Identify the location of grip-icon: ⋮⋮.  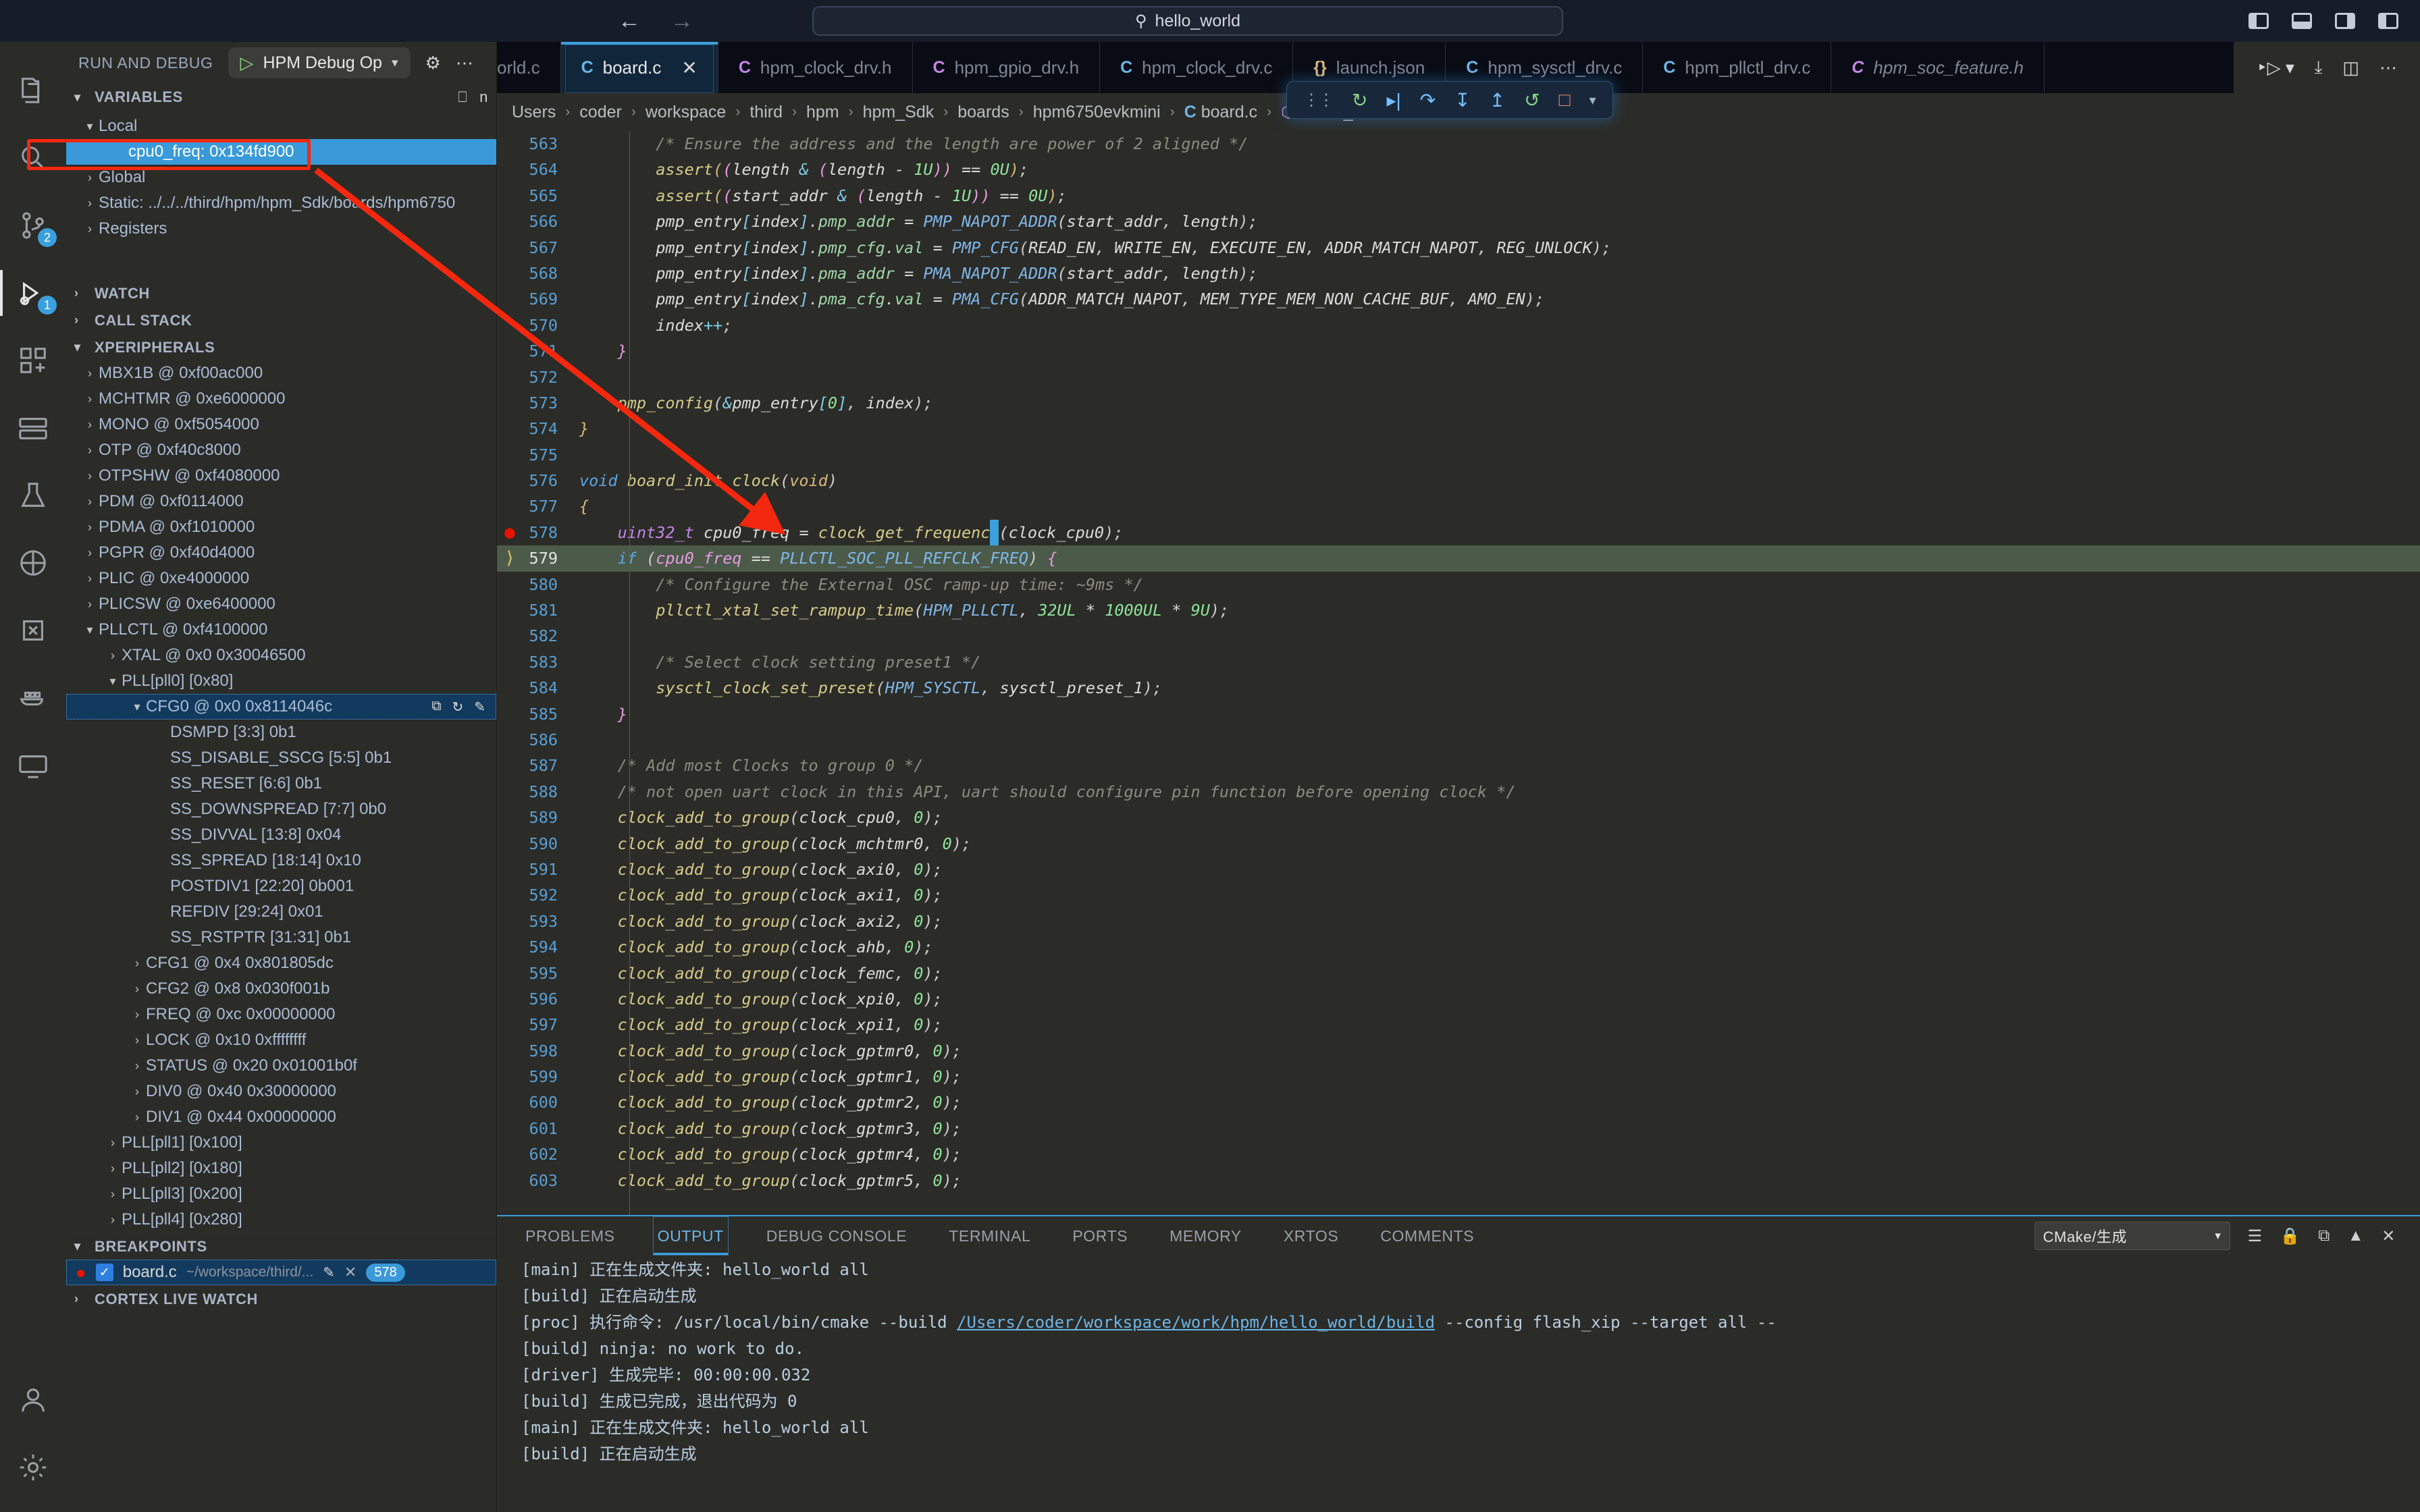
(1318, 100).